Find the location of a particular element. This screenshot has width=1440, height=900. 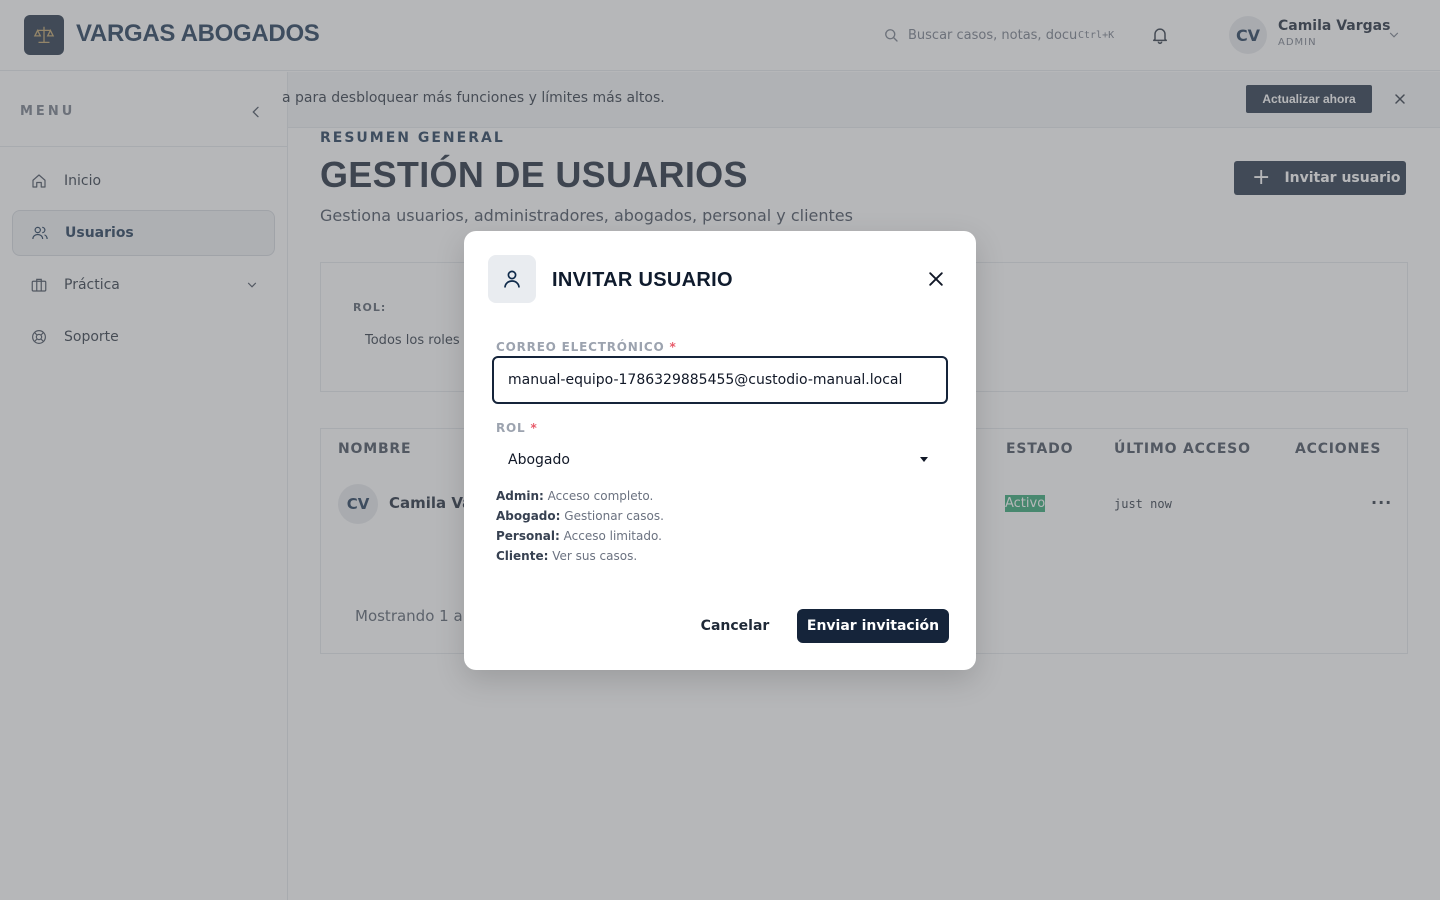

send-invitation-button: Enviar invitación is located at coordinates (873, 626).